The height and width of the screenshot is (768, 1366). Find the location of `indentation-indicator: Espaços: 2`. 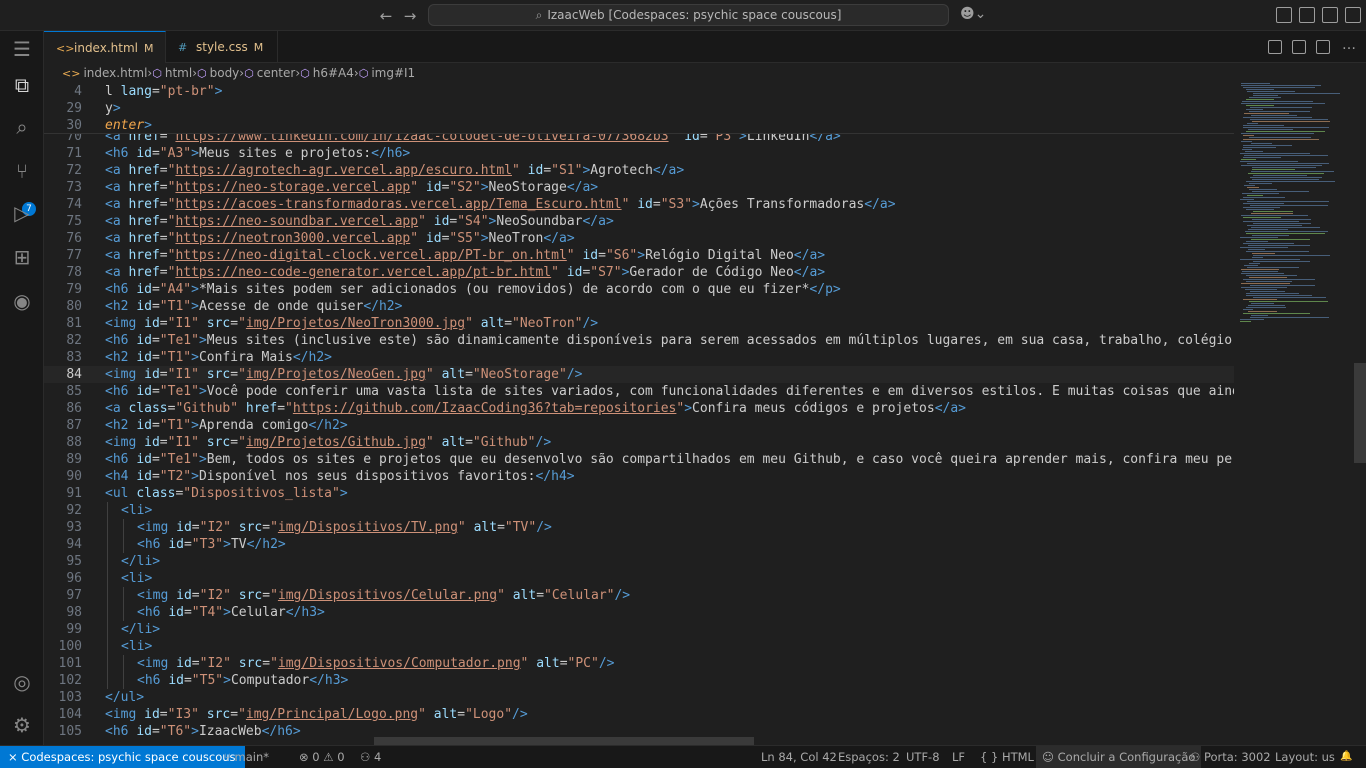

indentation-indicator: Espaços: 2 is located at coordinates (869, 757).